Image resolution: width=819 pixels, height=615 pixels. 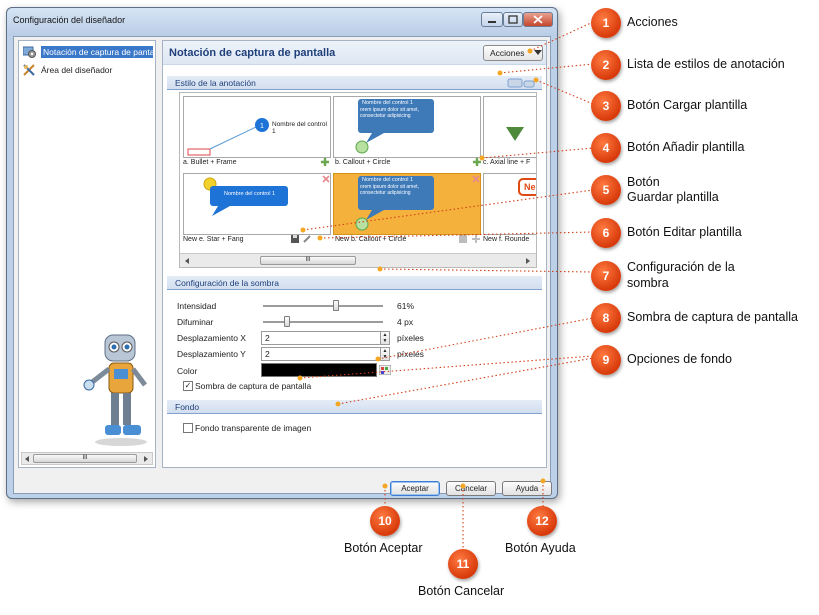 I want to click on callout-badge-6: 6, so click(x=606, y=233).